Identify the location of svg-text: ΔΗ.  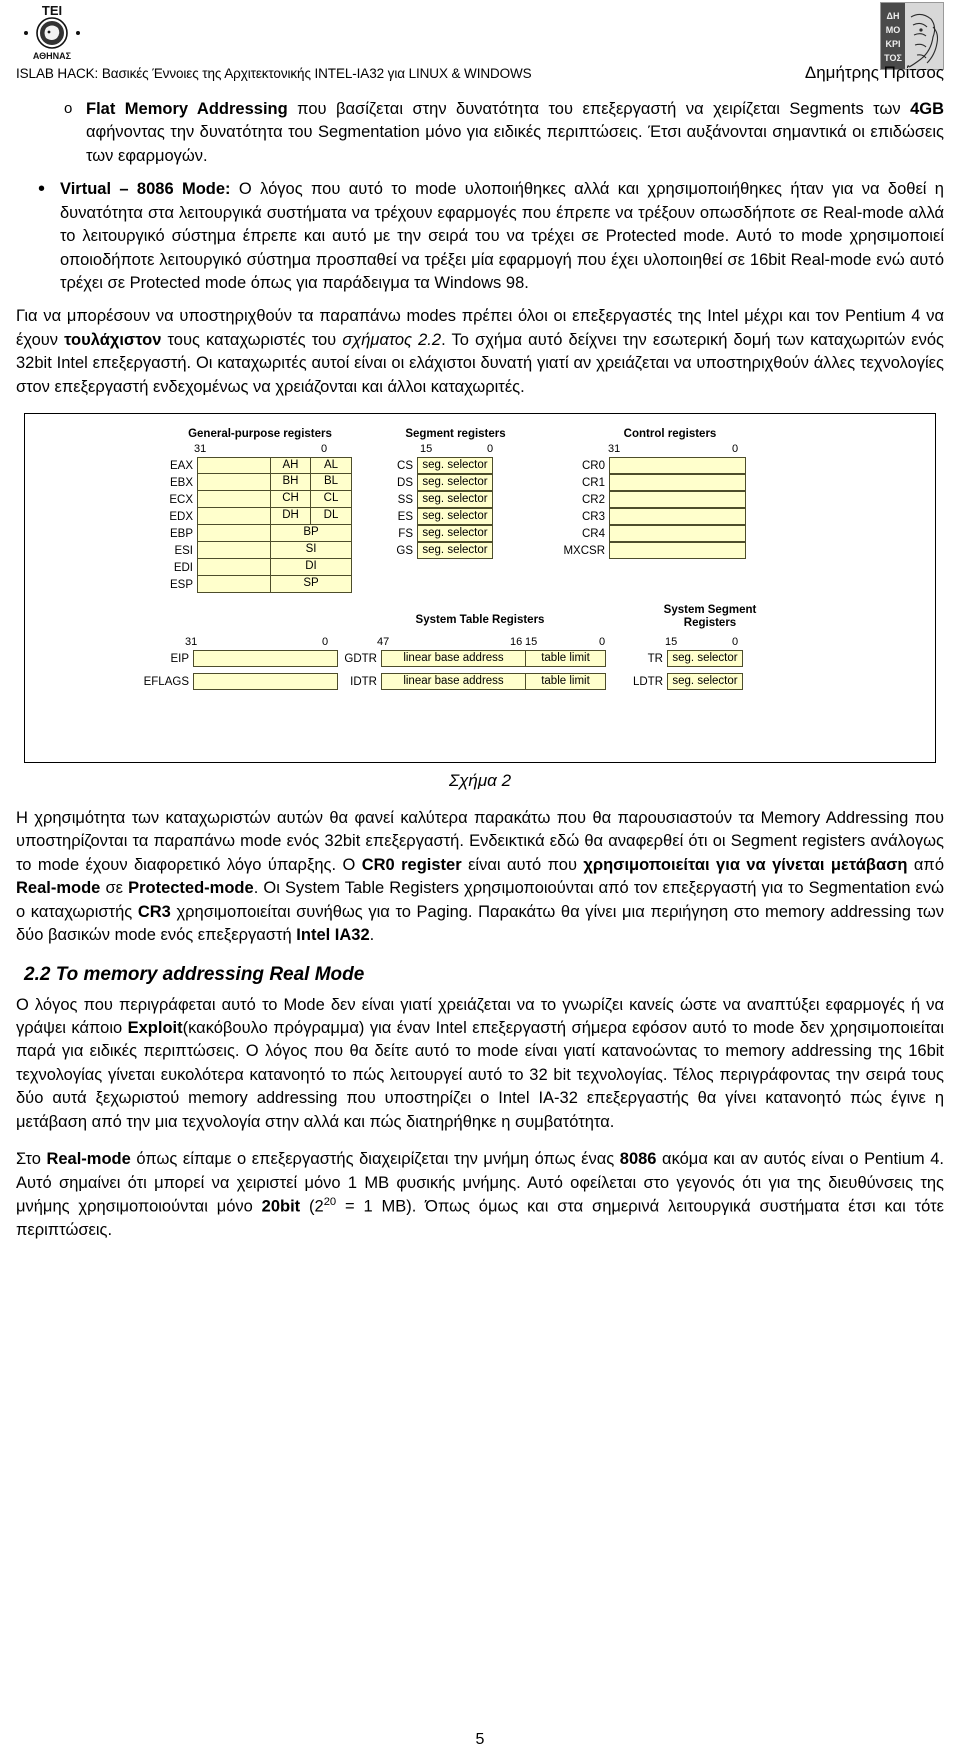
(893, 16).